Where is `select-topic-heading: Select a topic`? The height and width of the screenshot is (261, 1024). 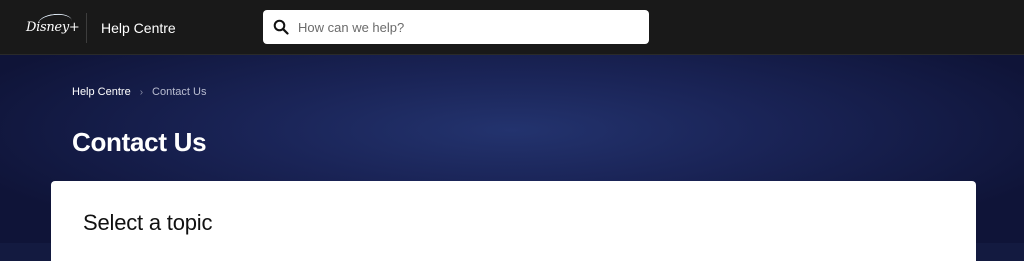
select-topic-heading: Select a topic is located at coordinates (148, 222).